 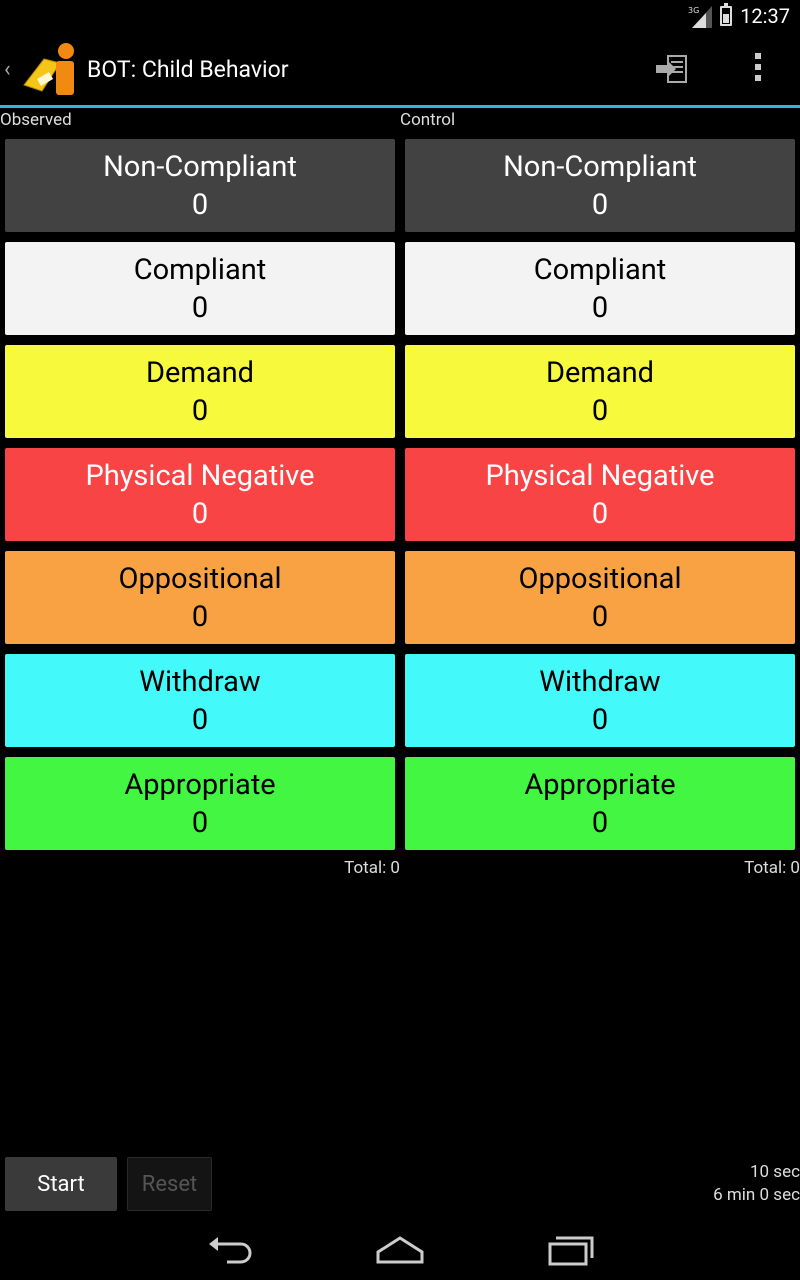 I want to click on control-total: Total: 0, so click(x=772, y=868).